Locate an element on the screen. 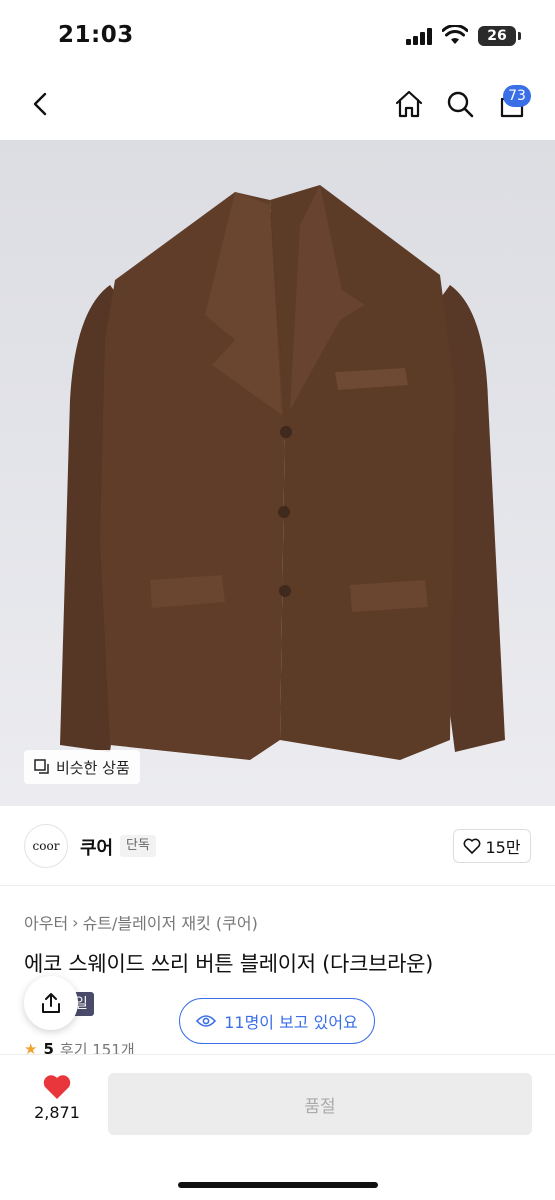  breadcrumb-item: 아우터 is located at coordinates (46, 922).